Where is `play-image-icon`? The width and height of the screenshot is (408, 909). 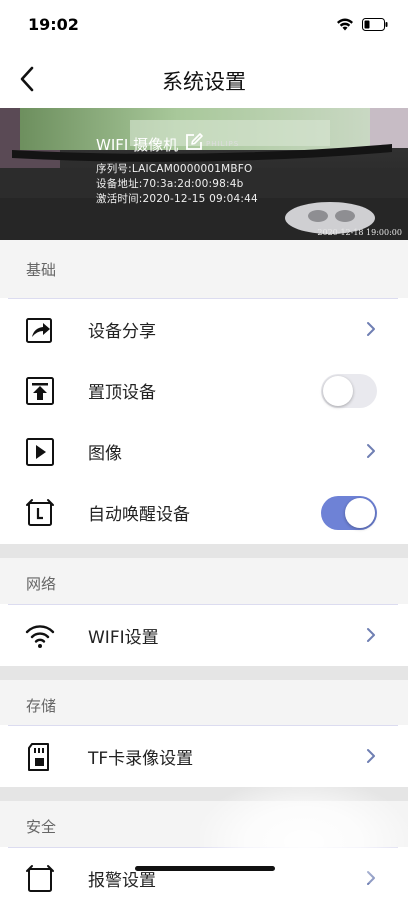
play-image-icon is located at coordinates (40, 452).